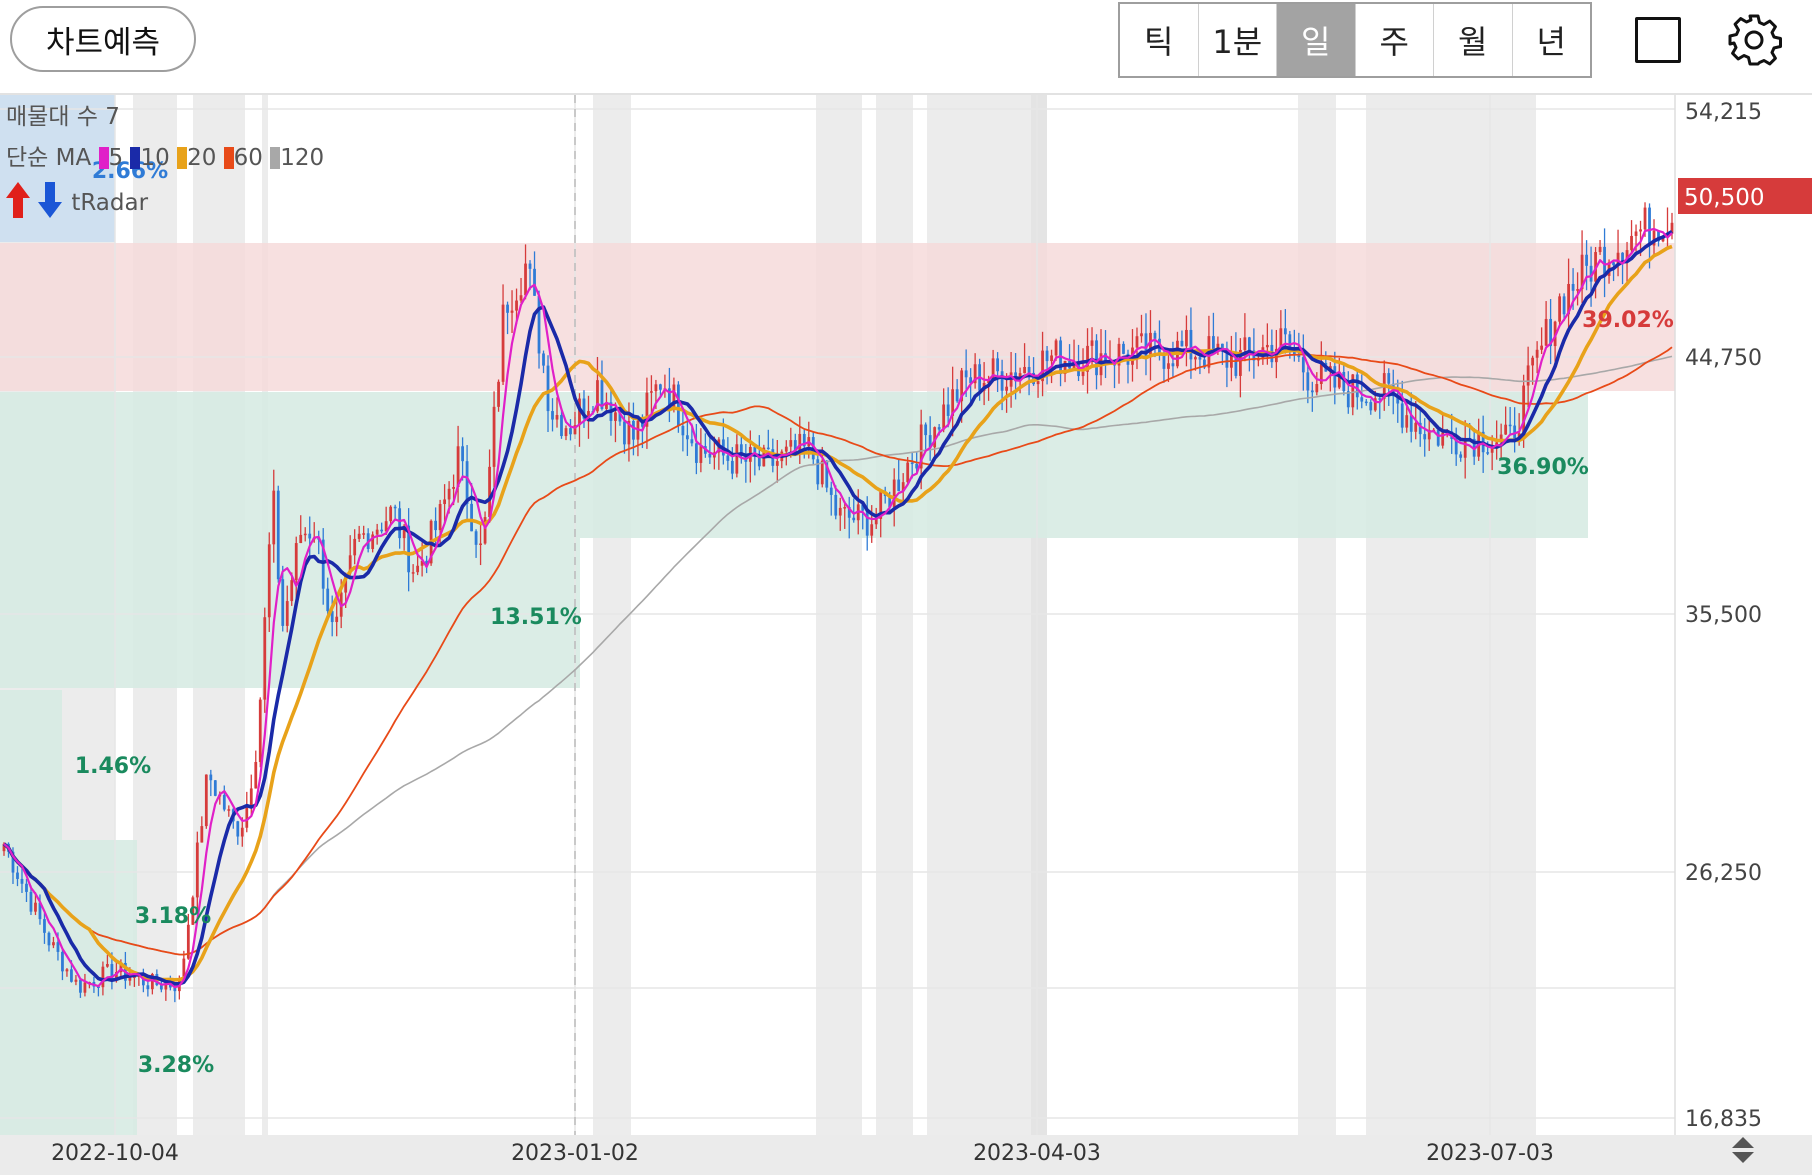 This screenshot has width=1812, height=1175. Describe the element at coordinates (1552, 40) in the screenshot. I see `period-tab-year: 년` at that location.